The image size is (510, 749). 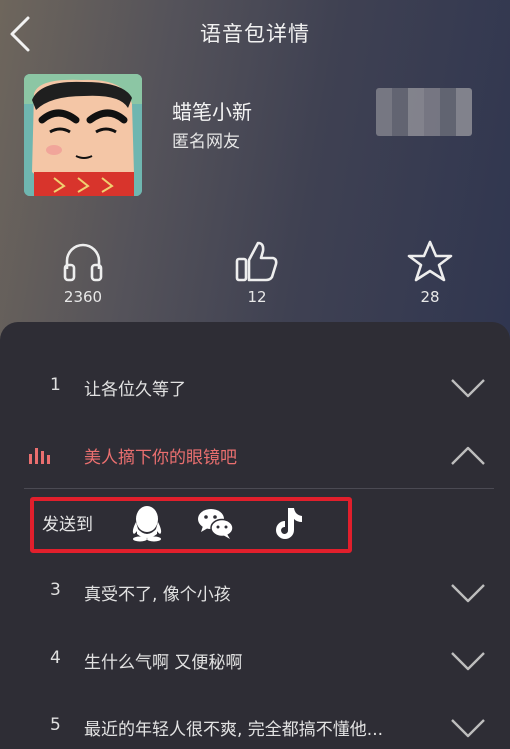 I want to click on track-title: 让各位久等了, so click(x=135, y=390).